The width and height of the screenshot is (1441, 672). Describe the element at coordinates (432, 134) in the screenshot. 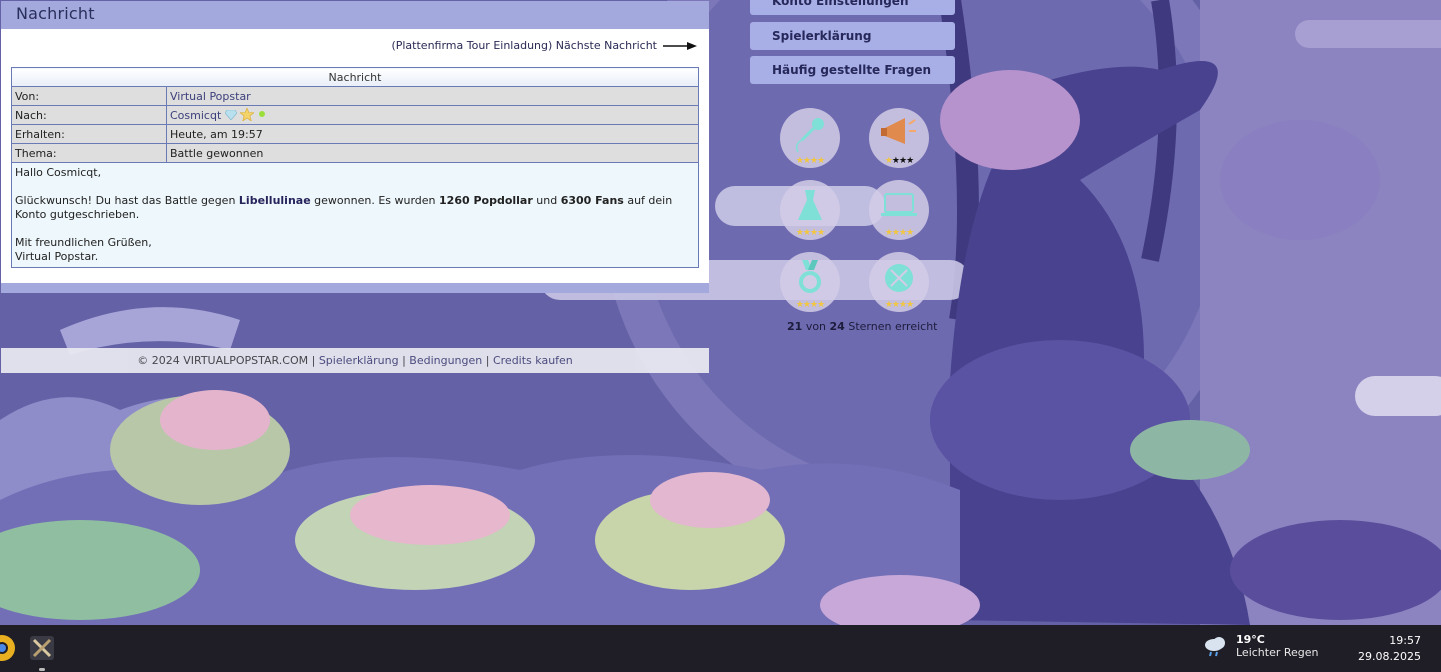

I see `received-value: Heute, am 19:57` at that location.